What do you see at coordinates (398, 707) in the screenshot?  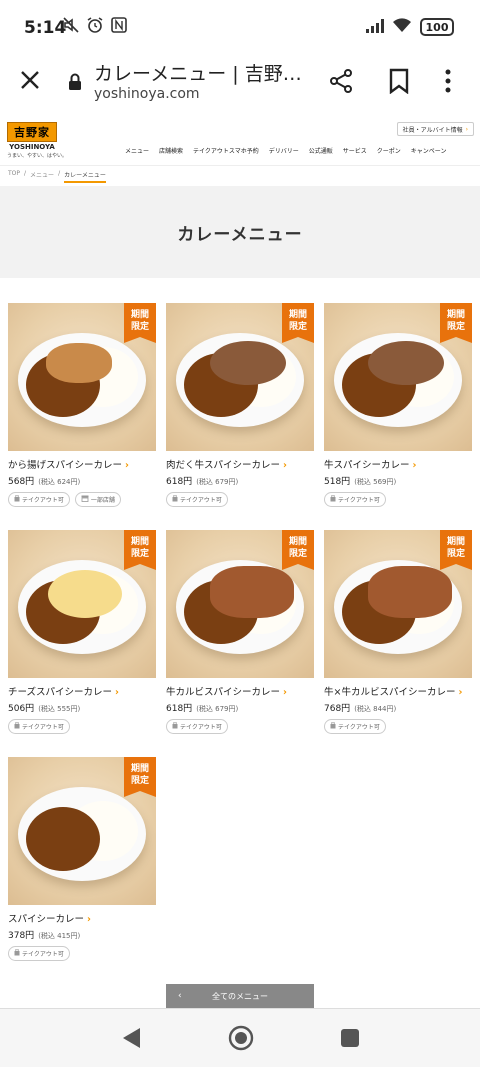 I see `menu-item-price: 768円 (税込 844円)` at bounding box center [398, 707].